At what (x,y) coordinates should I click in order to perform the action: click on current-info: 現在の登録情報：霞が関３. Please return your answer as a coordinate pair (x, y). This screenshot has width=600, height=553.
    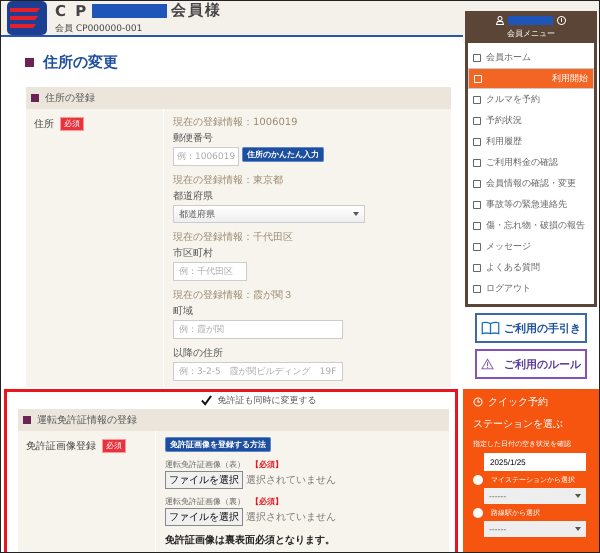
    Looking at the image, I should click on (233, 295).